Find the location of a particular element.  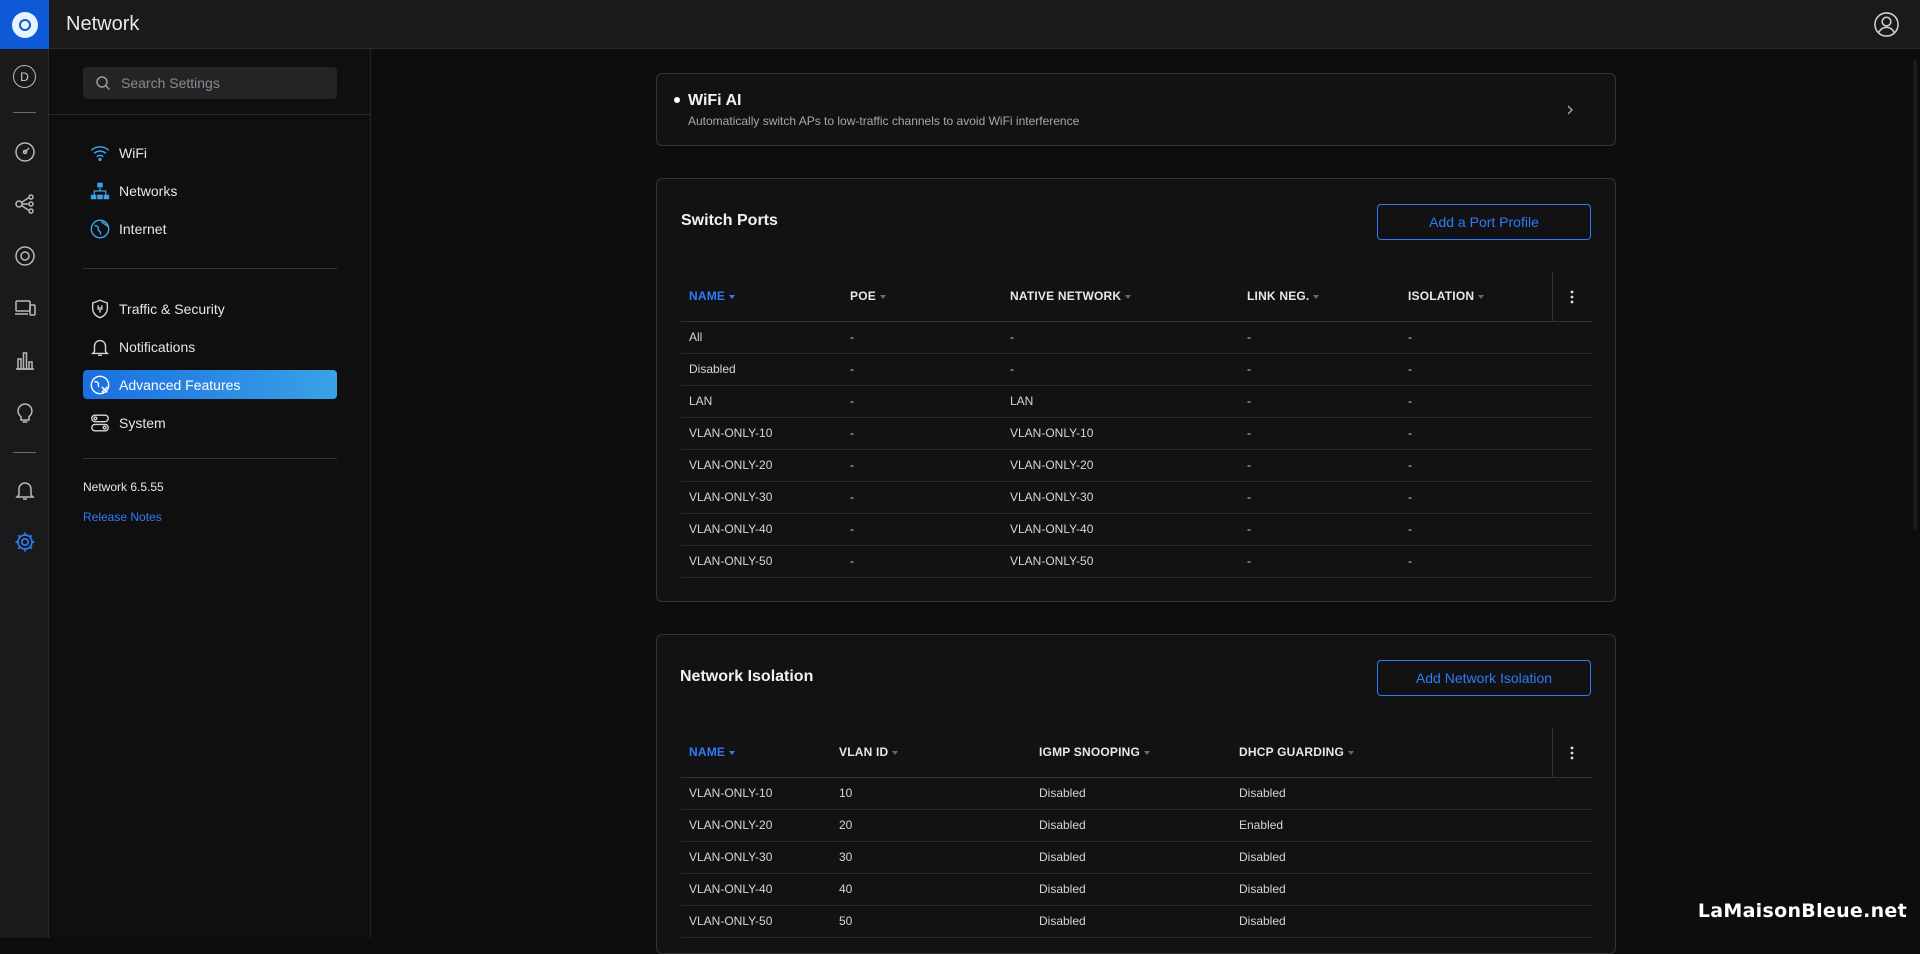

table-row: VLAN-ONLY-50 50 Disabled Disabled is located at coordinates (1136, 921).